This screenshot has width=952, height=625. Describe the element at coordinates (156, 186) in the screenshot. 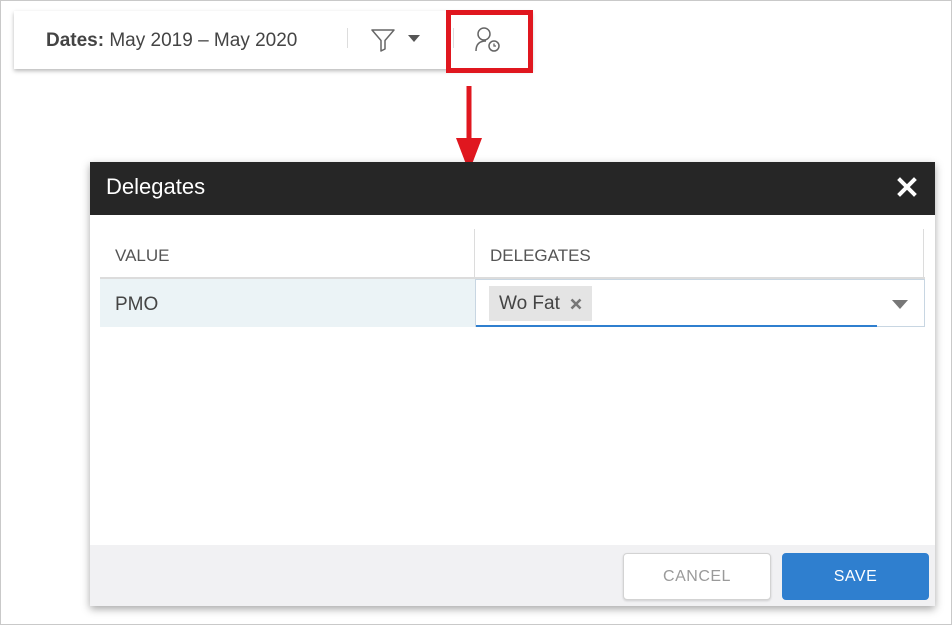

I see `dialog-title: Delegates` at that location.